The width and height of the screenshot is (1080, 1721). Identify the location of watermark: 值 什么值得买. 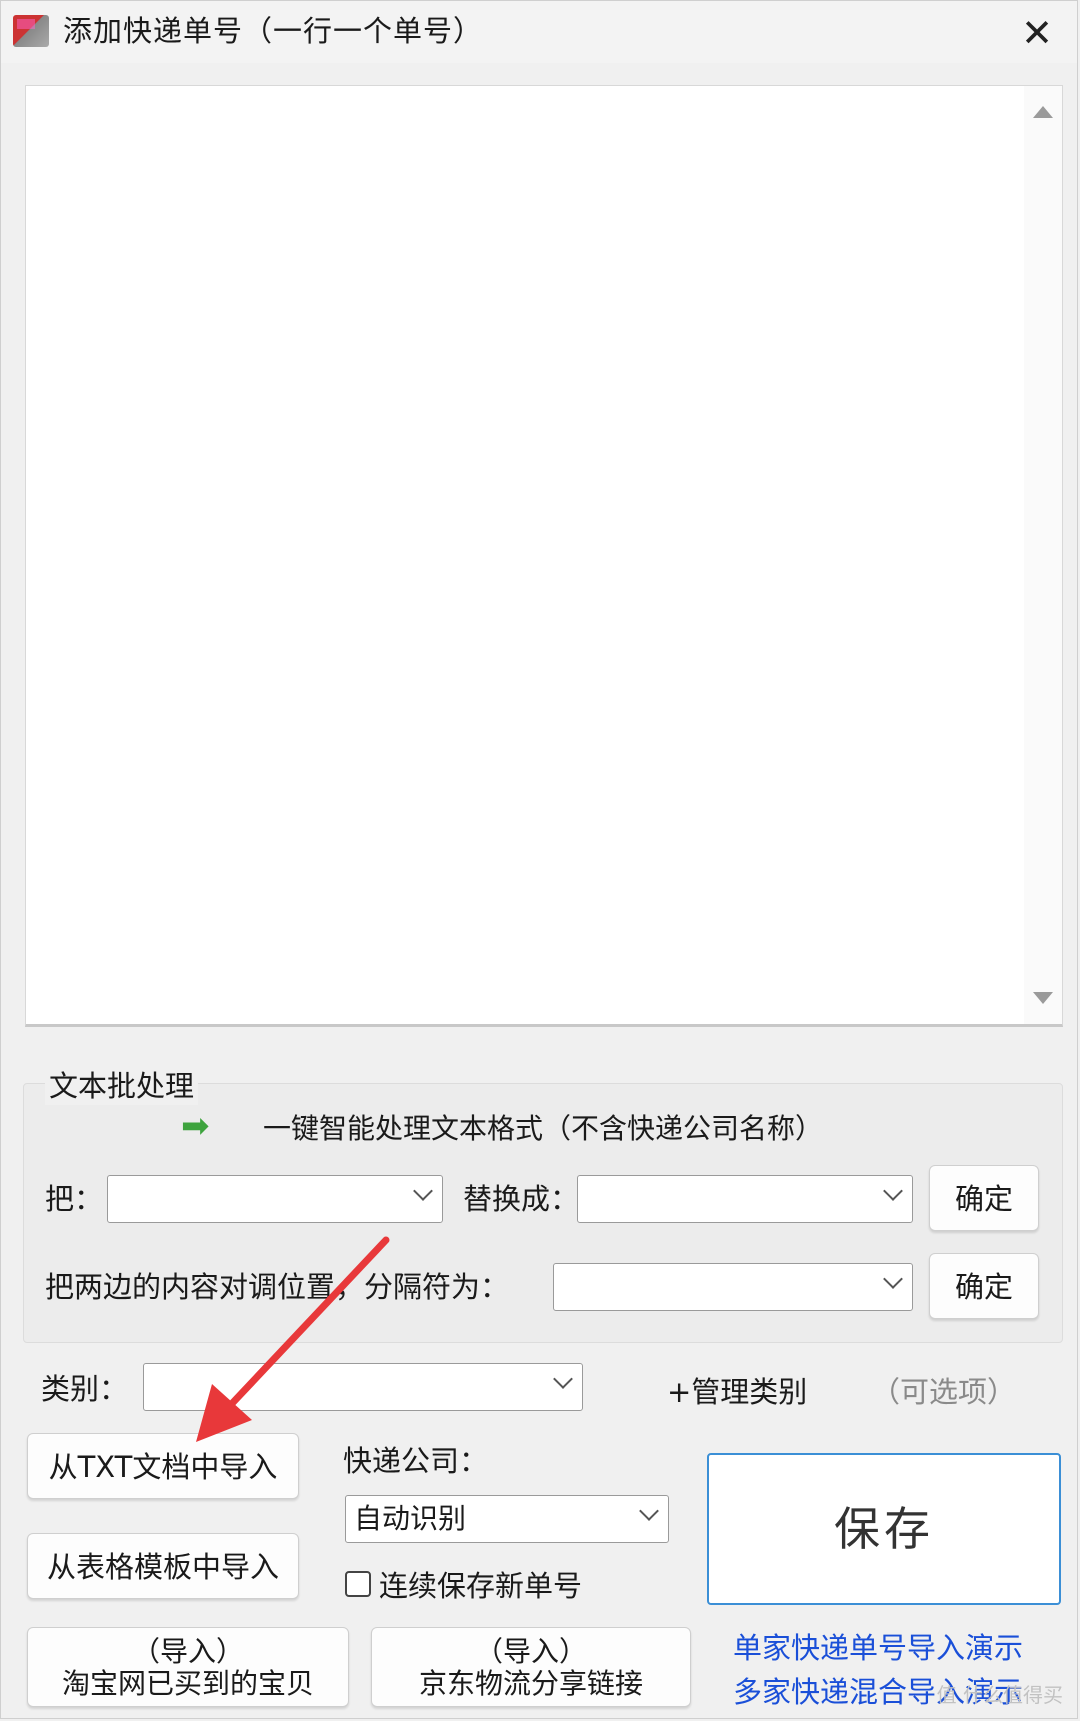
(999, 1695).